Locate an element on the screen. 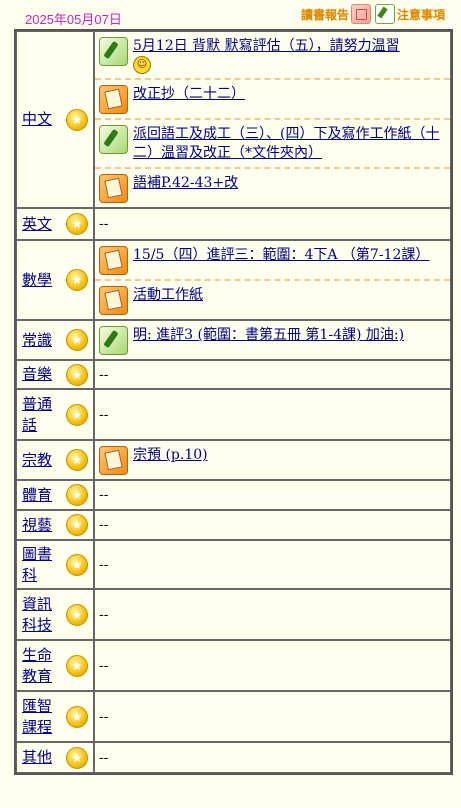  subject-cell: 普通話 ★ is located at coordinates (55, 414).